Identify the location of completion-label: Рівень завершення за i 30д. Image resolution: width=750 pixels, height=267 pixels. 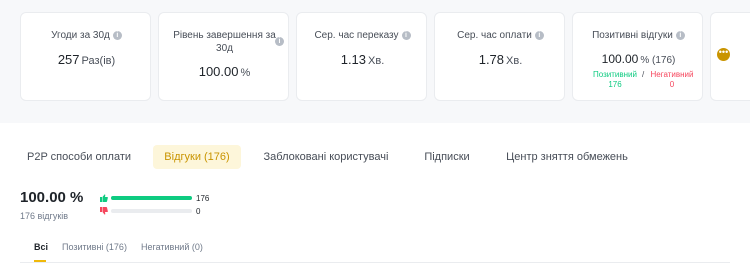
(226, 42).